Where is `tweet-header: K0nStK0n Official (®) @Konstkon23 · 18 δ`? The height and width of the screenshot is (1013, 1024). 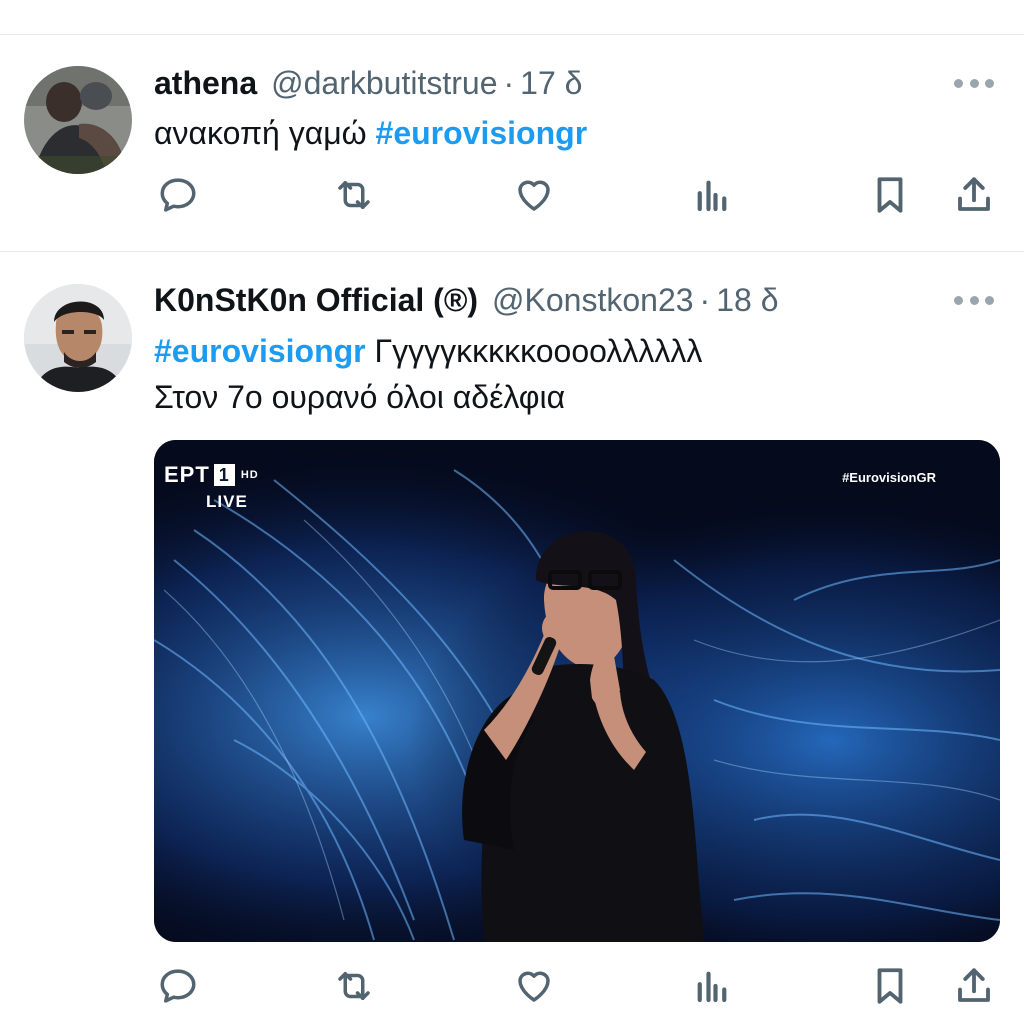
tweet-header: K0nStK0n Official (®) @Konstkon23 · 18 δ is located at coordinates (574, 300).